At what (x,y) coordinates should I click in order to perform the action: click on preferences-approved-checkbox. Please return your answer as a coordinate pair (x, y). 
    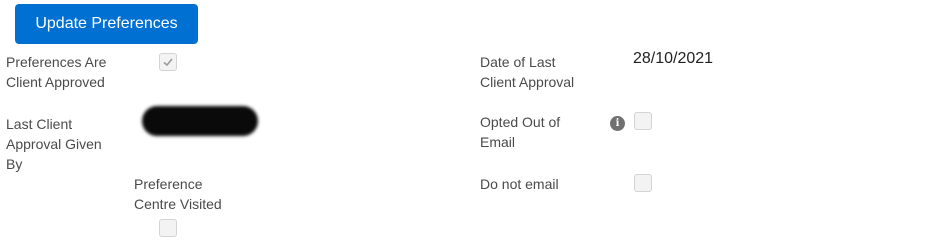
    Looking at the image, I should click on (168, 62).